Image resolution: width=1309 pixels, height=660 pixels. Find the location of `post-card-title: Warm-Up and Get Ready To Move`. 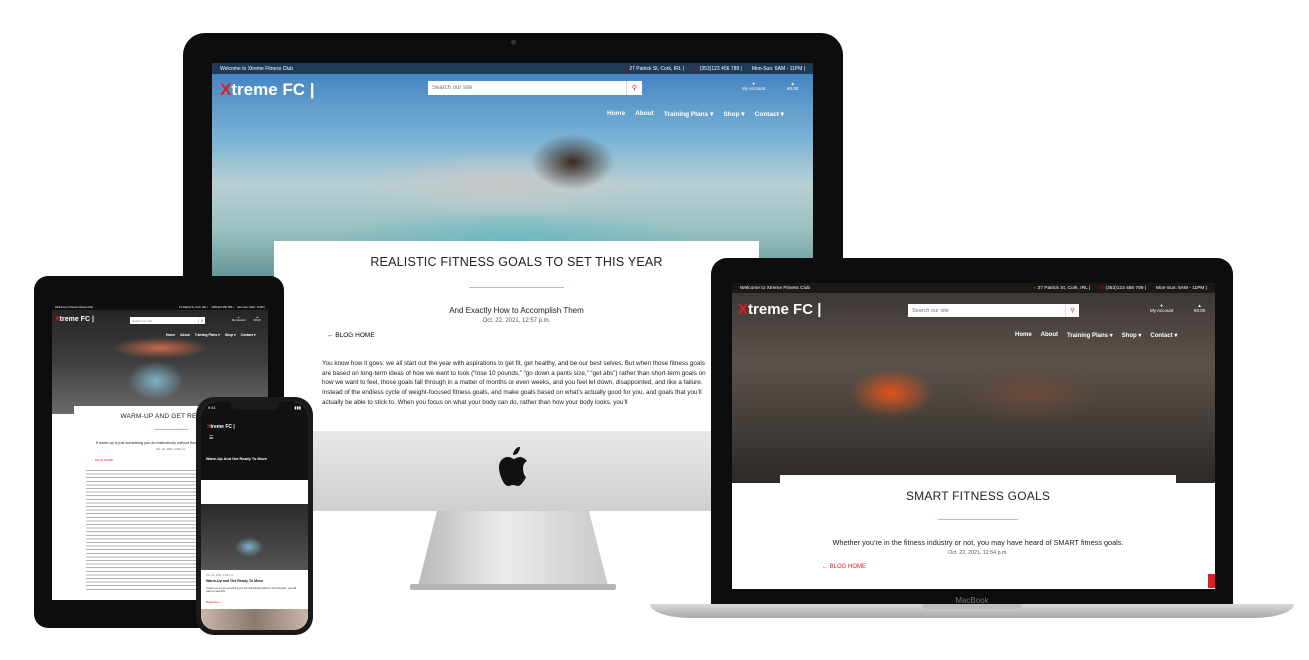

post-card-title: Warm-Up and Get Ready To Move is located at coordinates (234, 581).